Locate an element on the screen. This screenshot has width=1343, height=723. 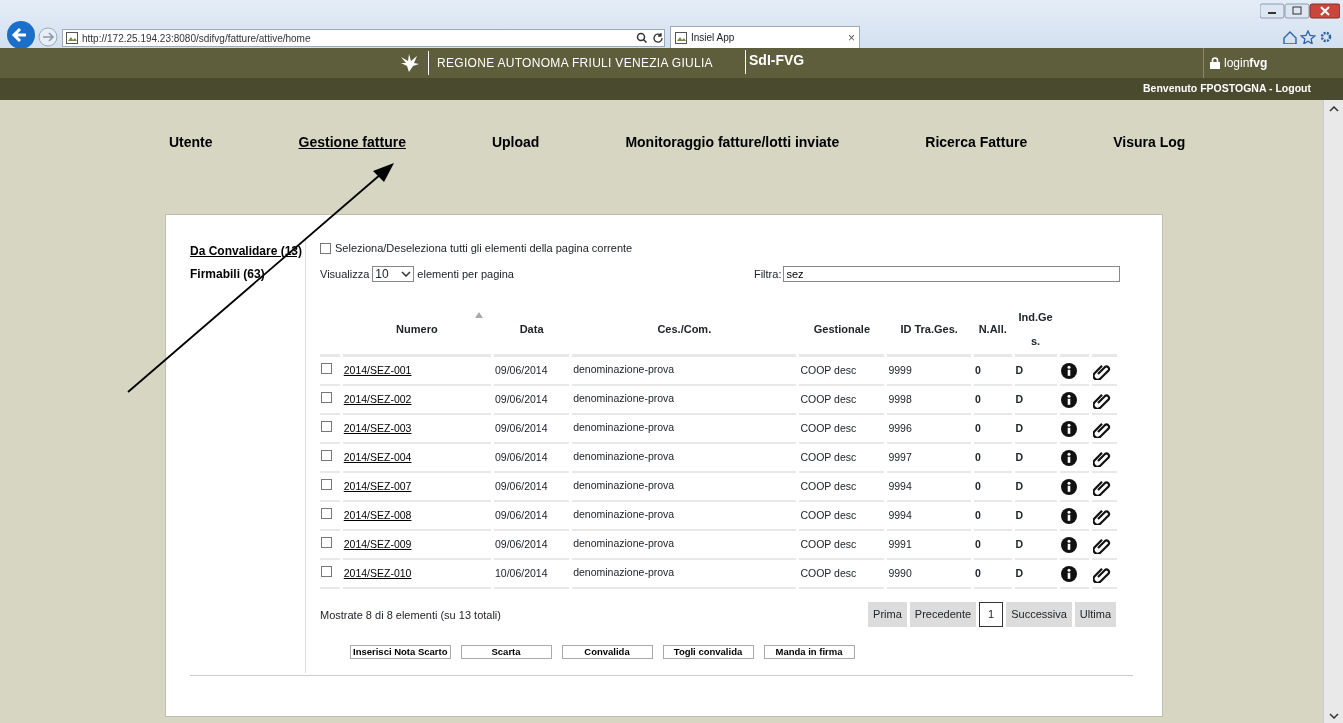
invoice-link: 2014/SEZ-008 is located at coordinates (377, 514).